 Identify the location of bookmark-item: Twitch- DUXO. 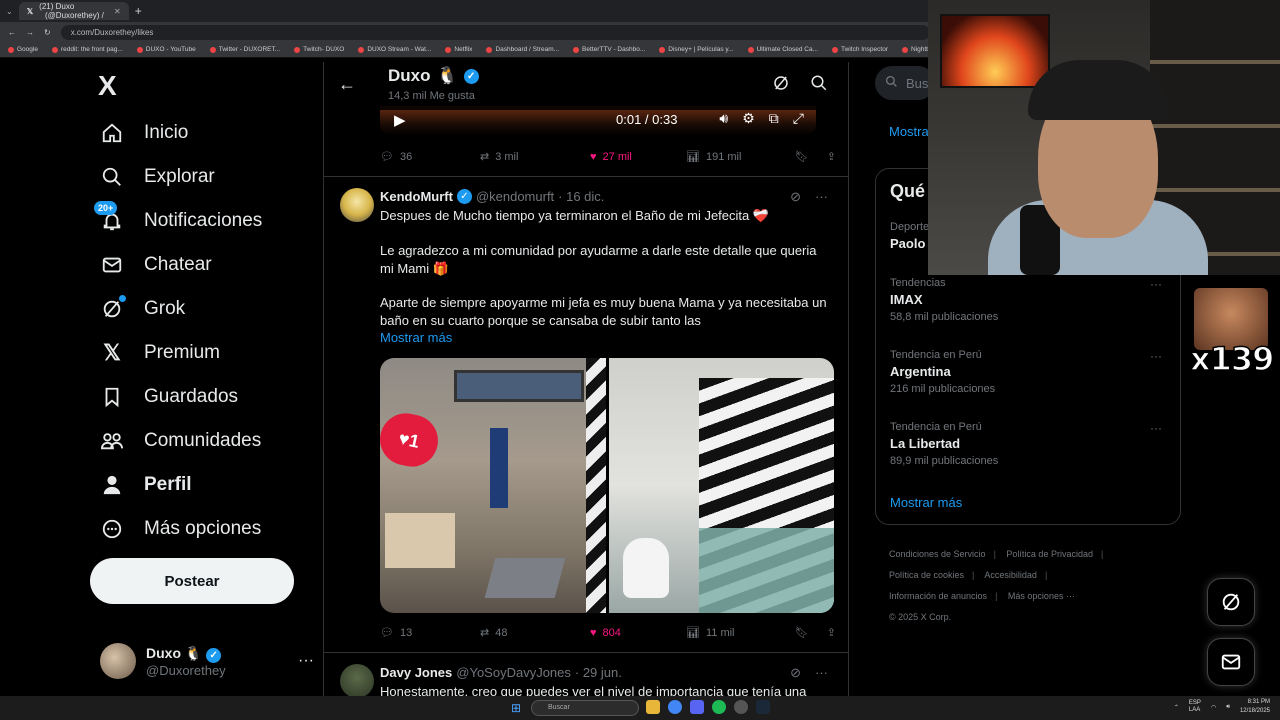
(319, 49).